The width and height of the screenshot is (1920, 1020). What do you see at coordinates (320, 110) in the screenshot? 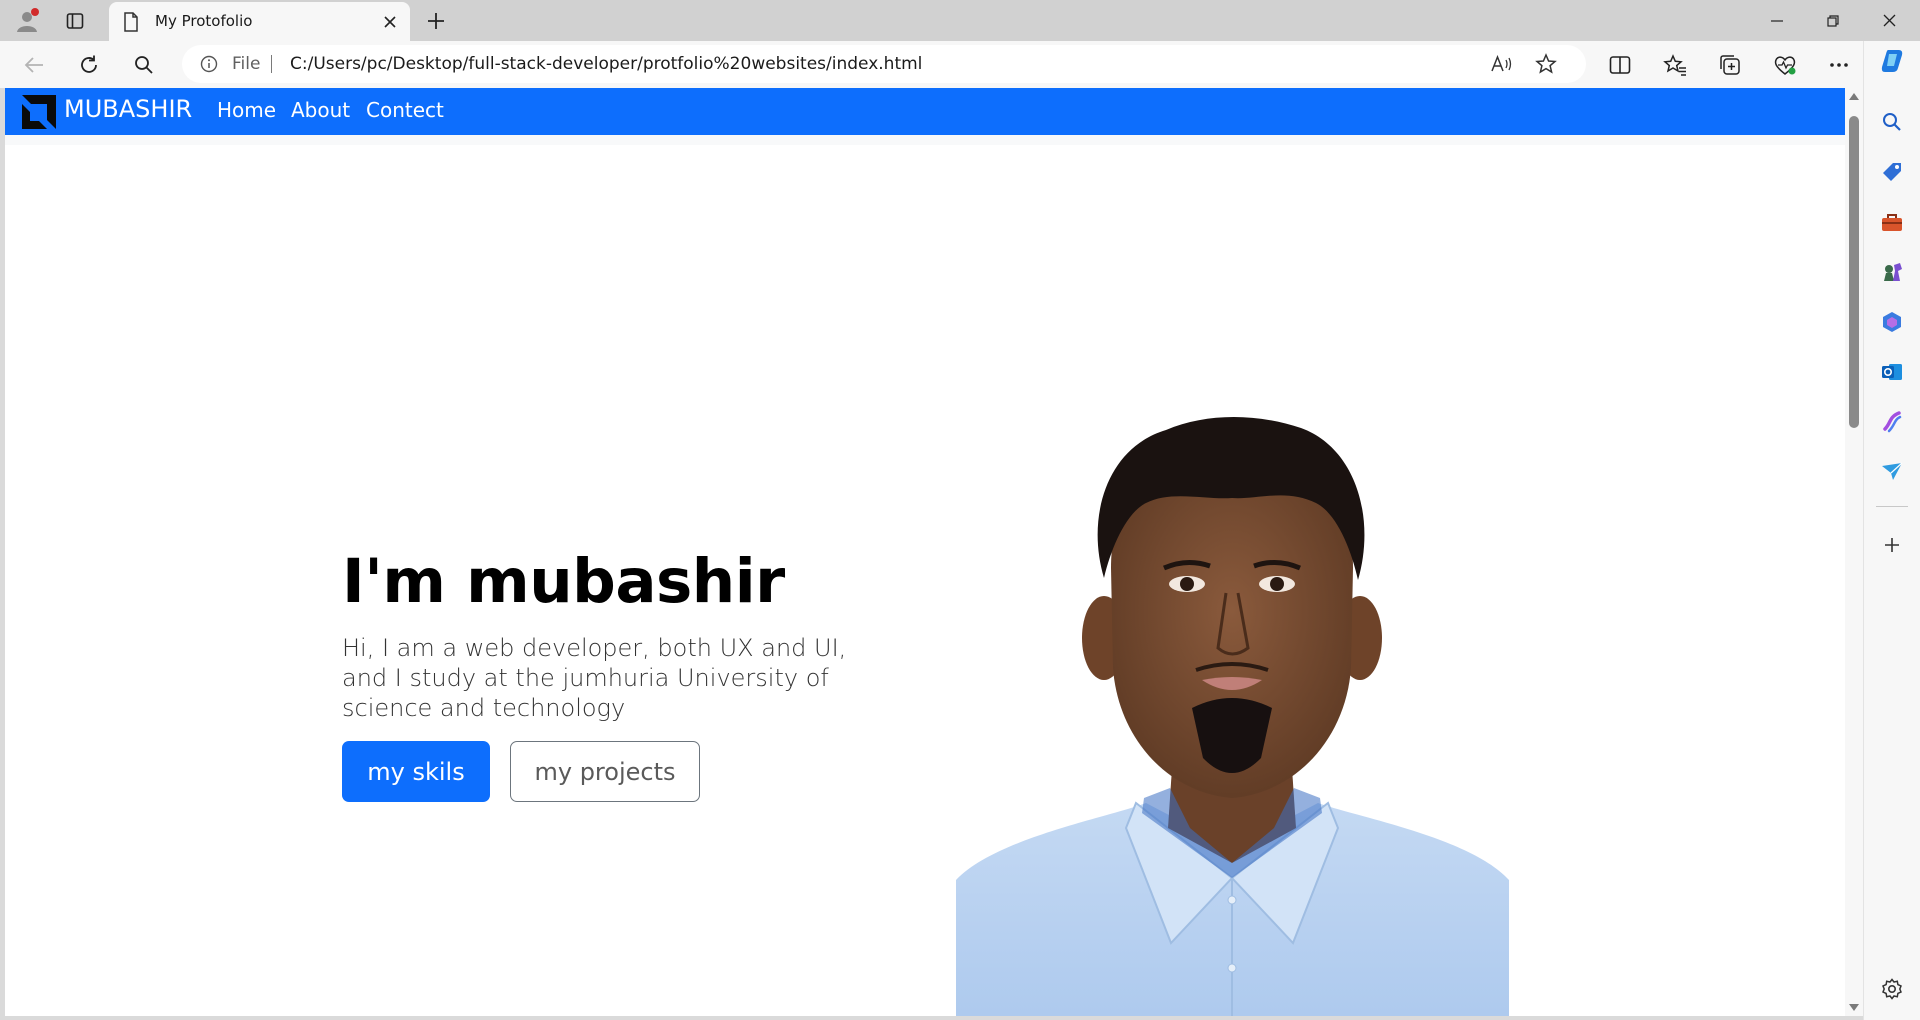
I see `nav-link-about: About` at bounding box center [320, 110].